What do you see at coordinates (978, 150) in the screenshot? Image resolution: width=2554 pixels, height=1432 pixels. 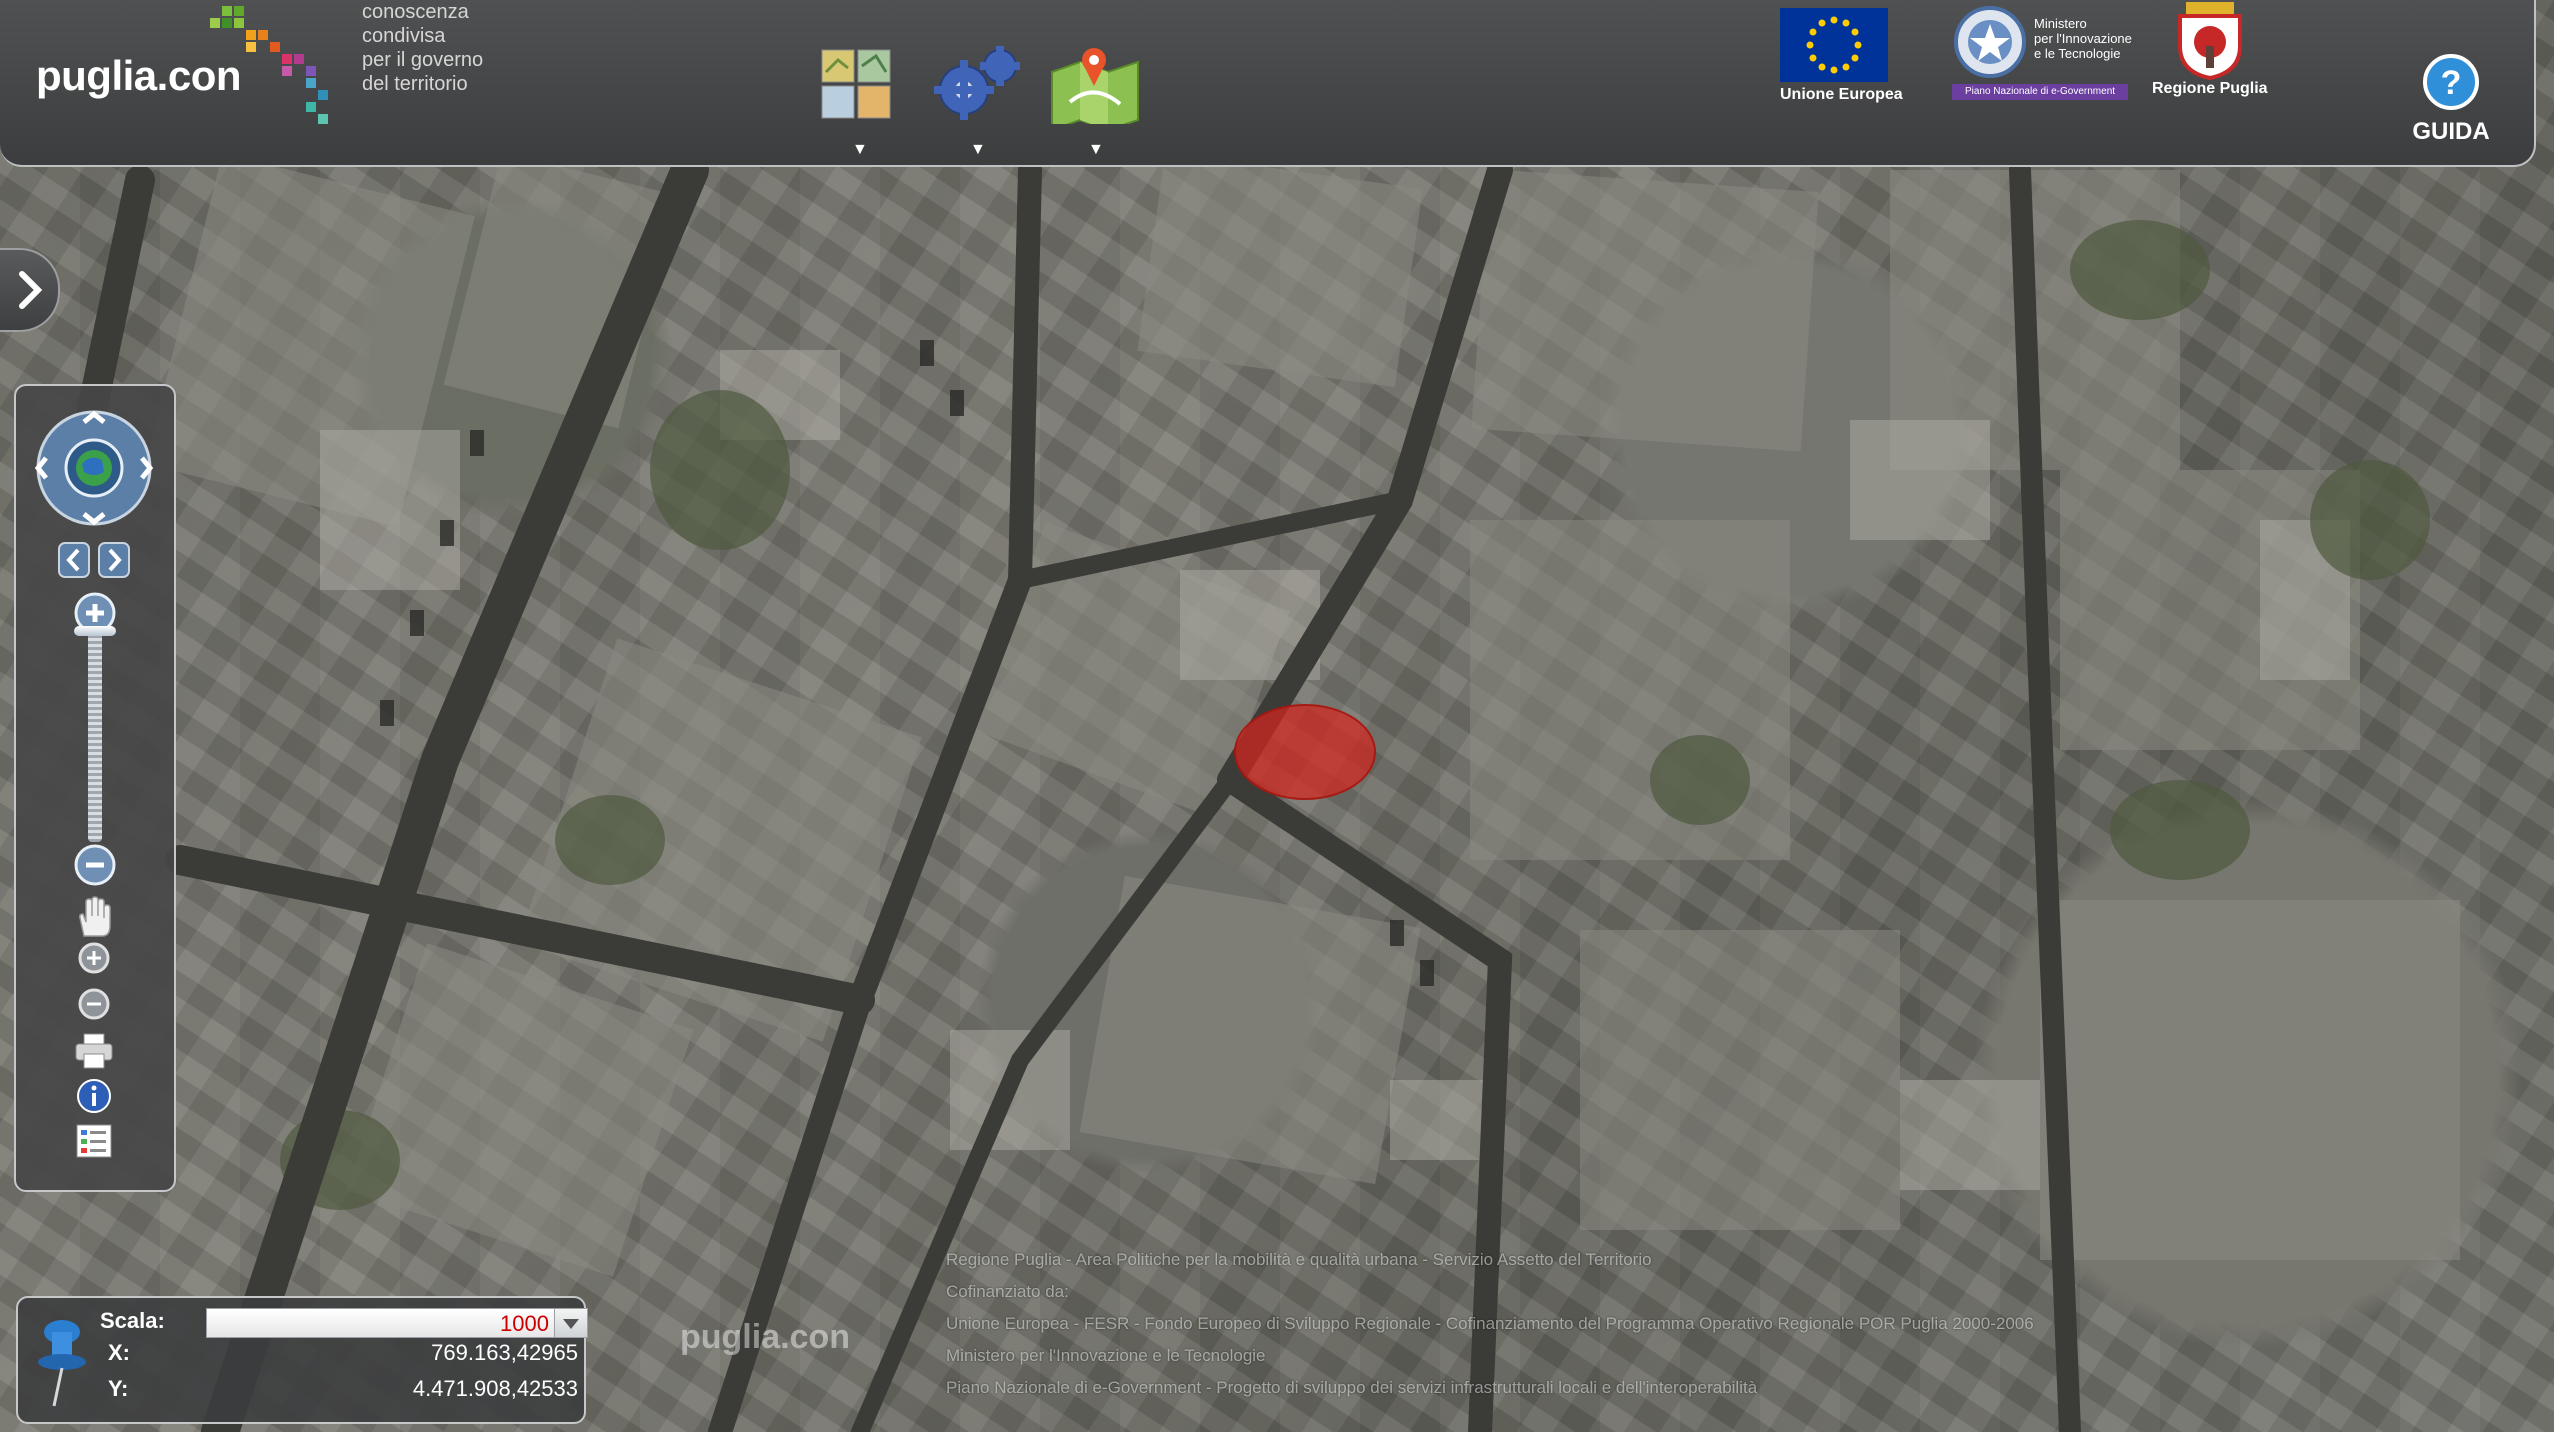 I see `settings-menu-arrow: ▼` at bounding box center [978, 150].